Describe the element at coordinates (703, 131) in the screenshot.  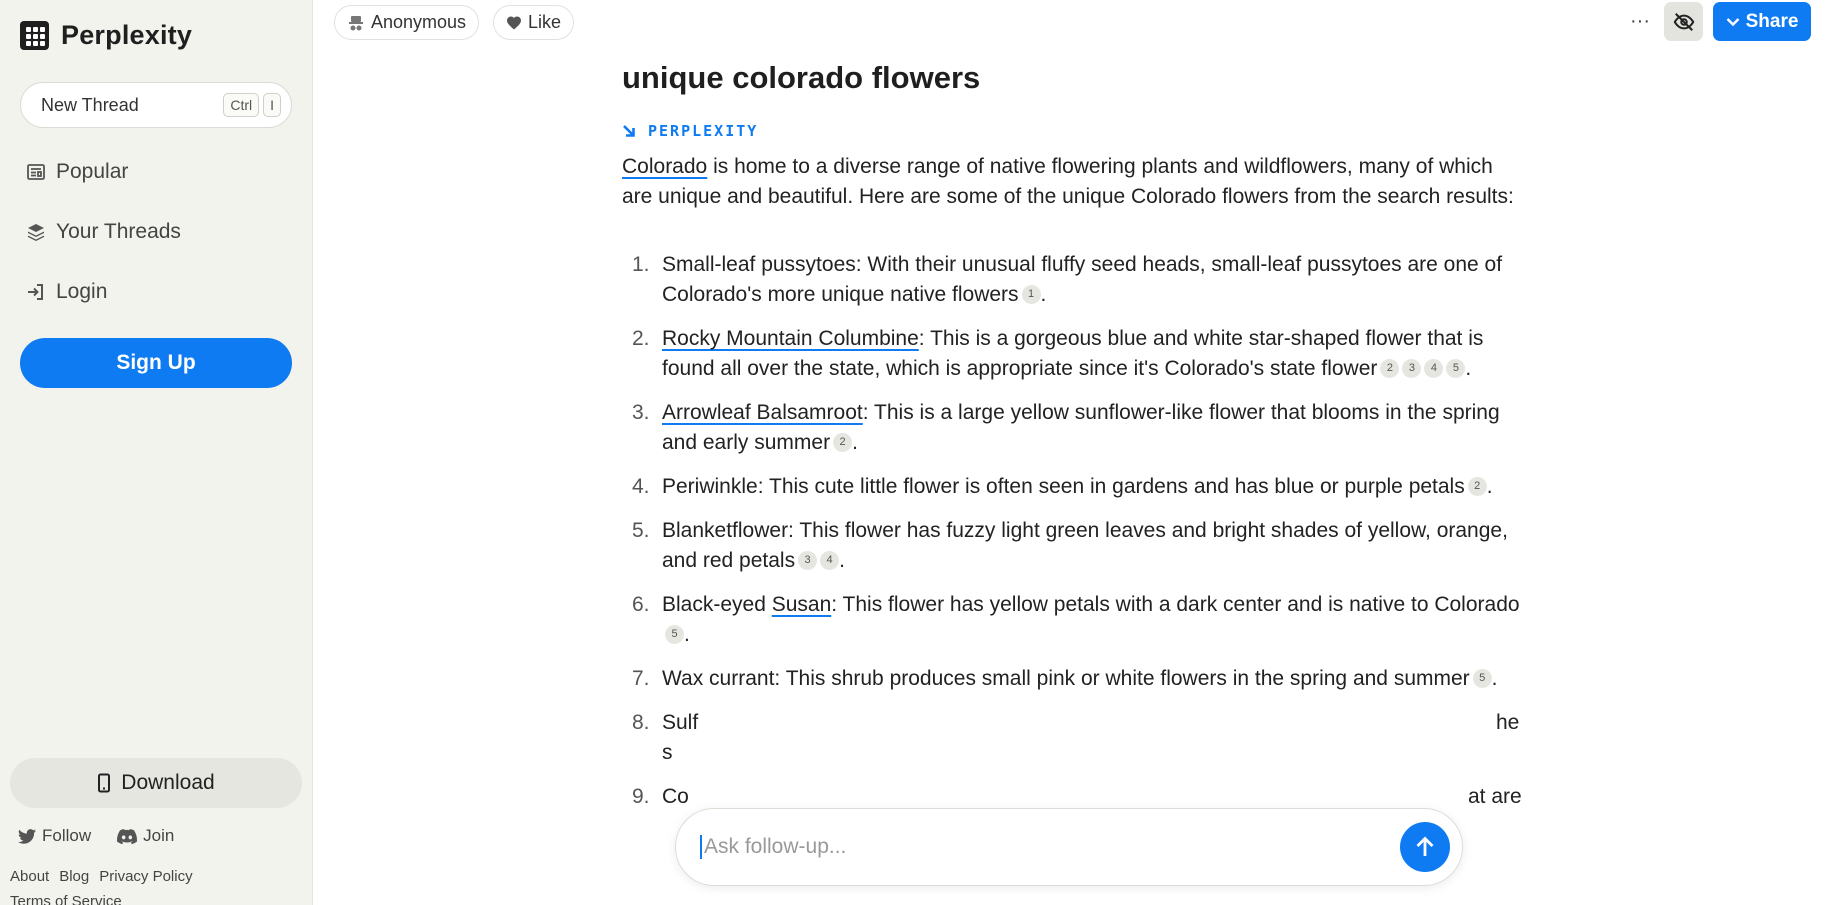
I see `source-label-text: PERPLEXITY` at that location.